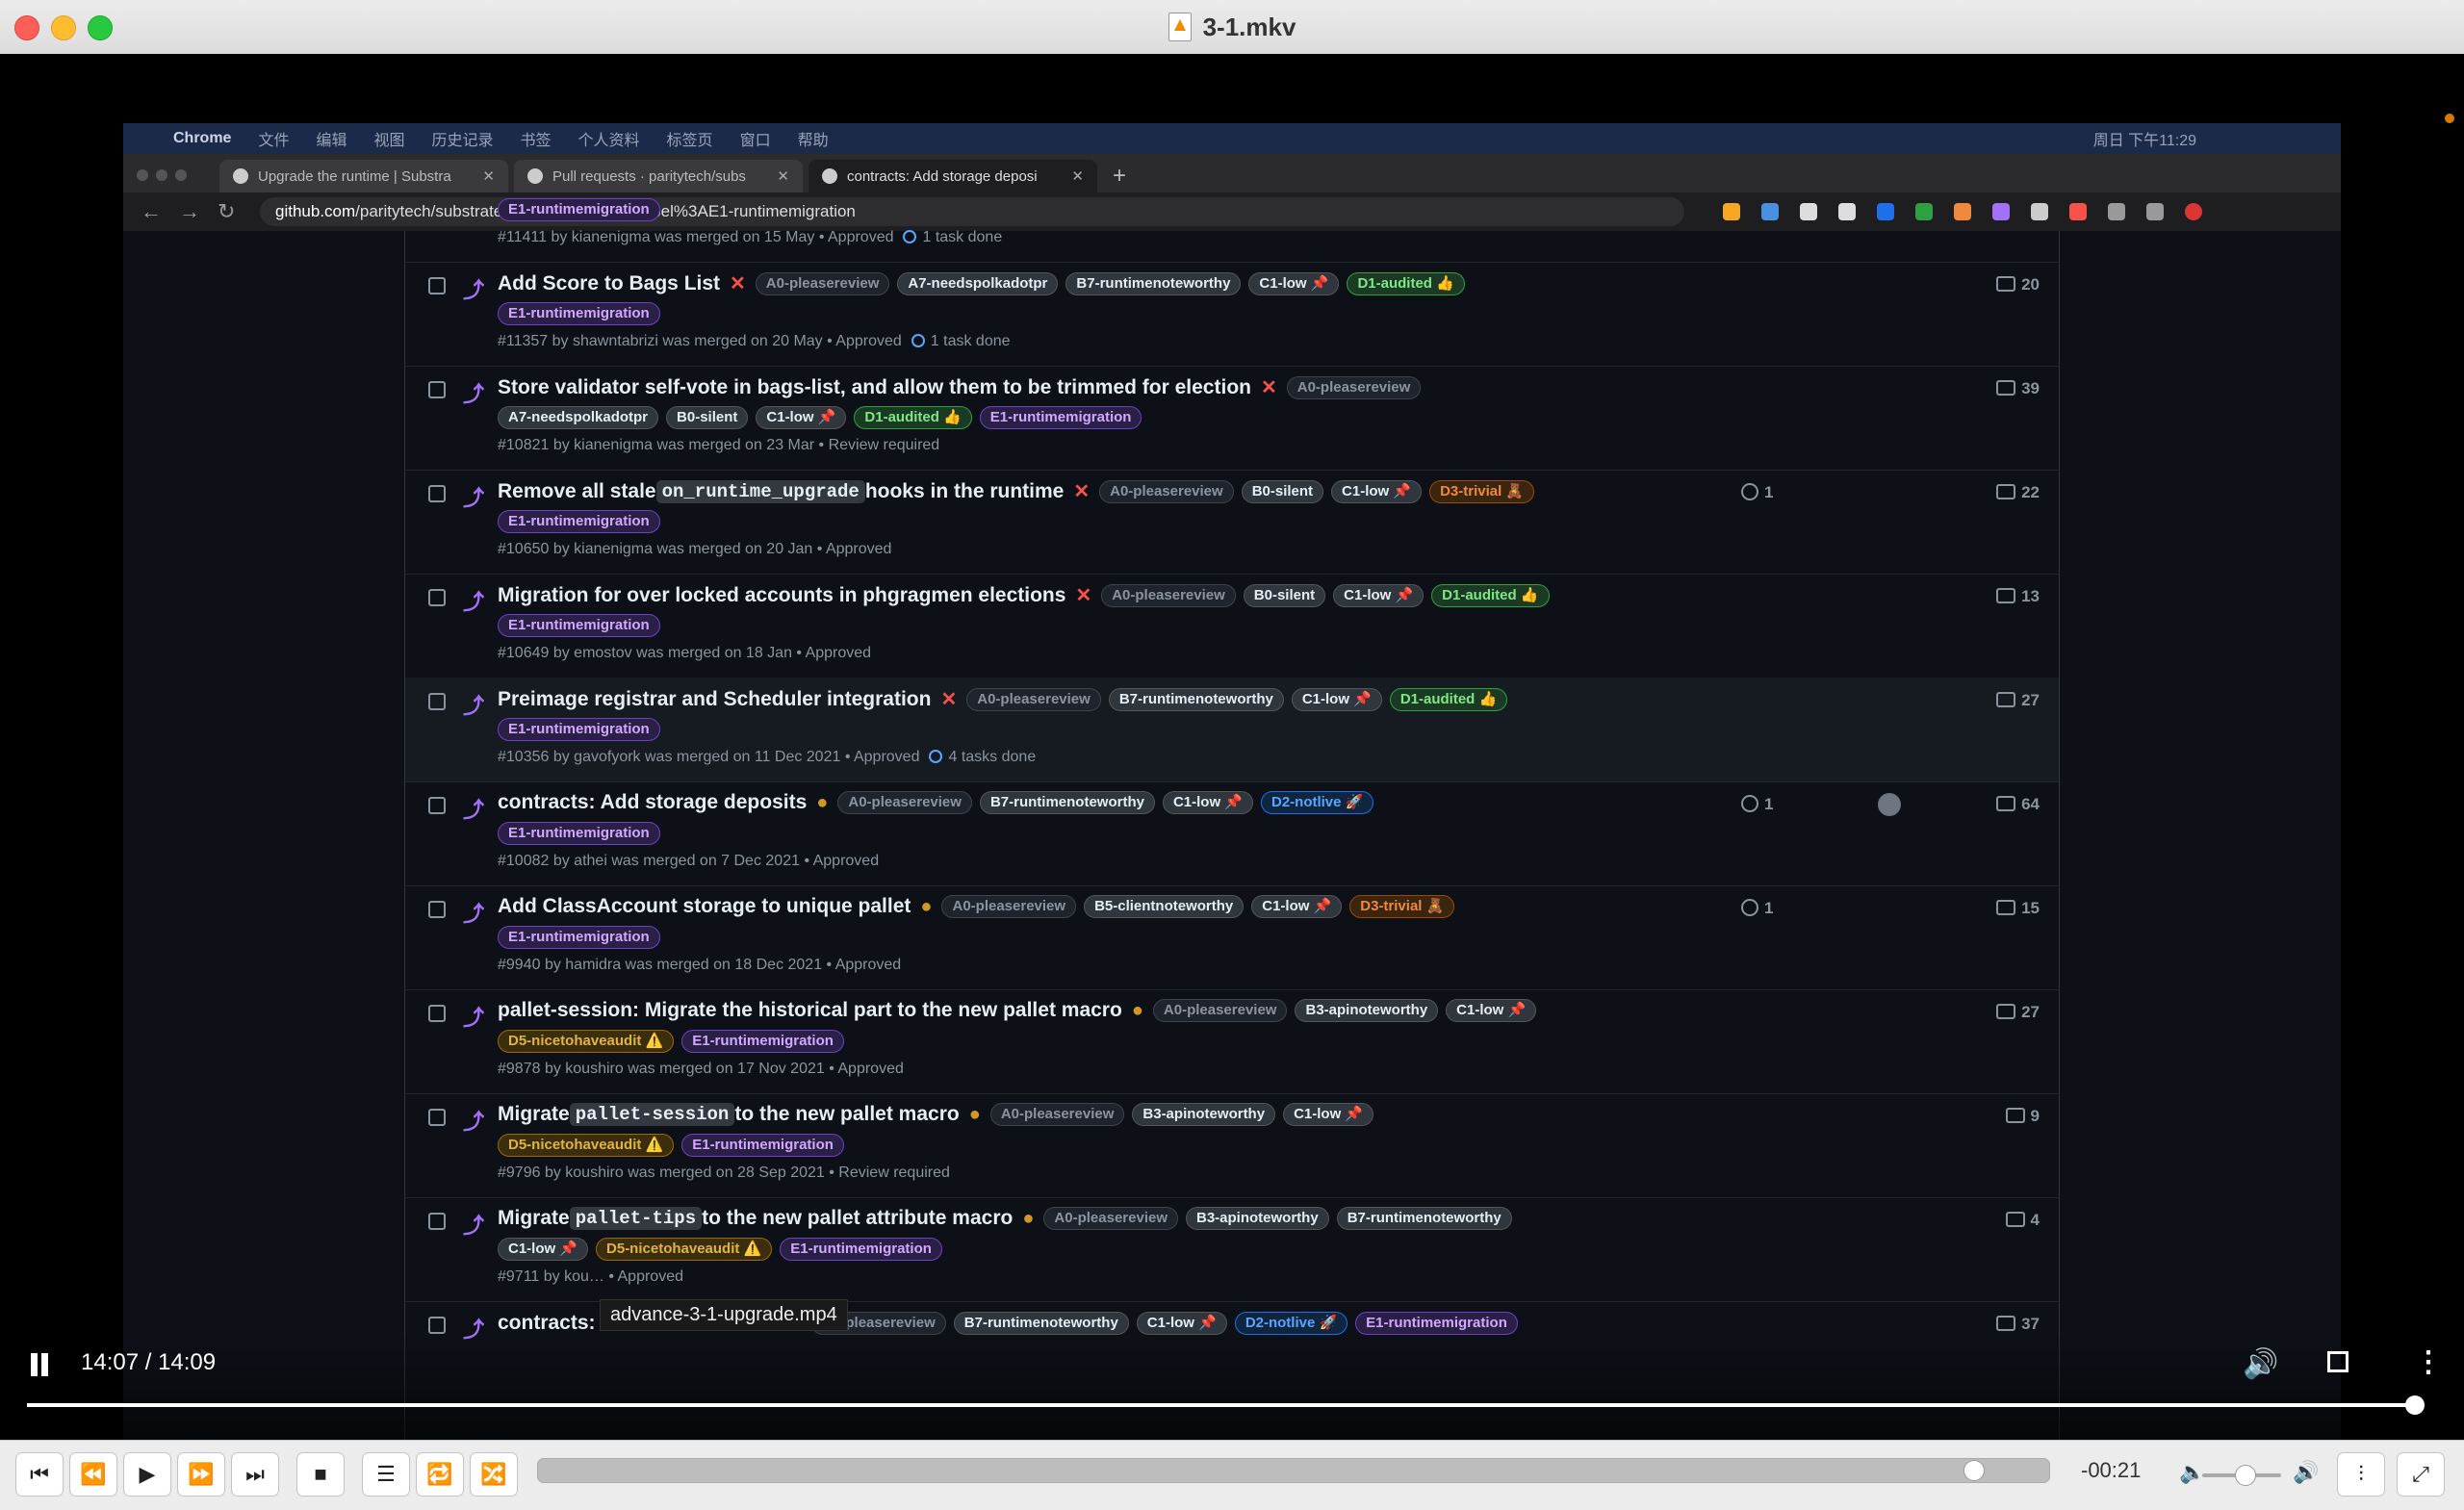 Image resolution: width=2464 pixels, height=1510 pixels. I want to click on volume-low-icon: 🔈, so click(2192, 1472).